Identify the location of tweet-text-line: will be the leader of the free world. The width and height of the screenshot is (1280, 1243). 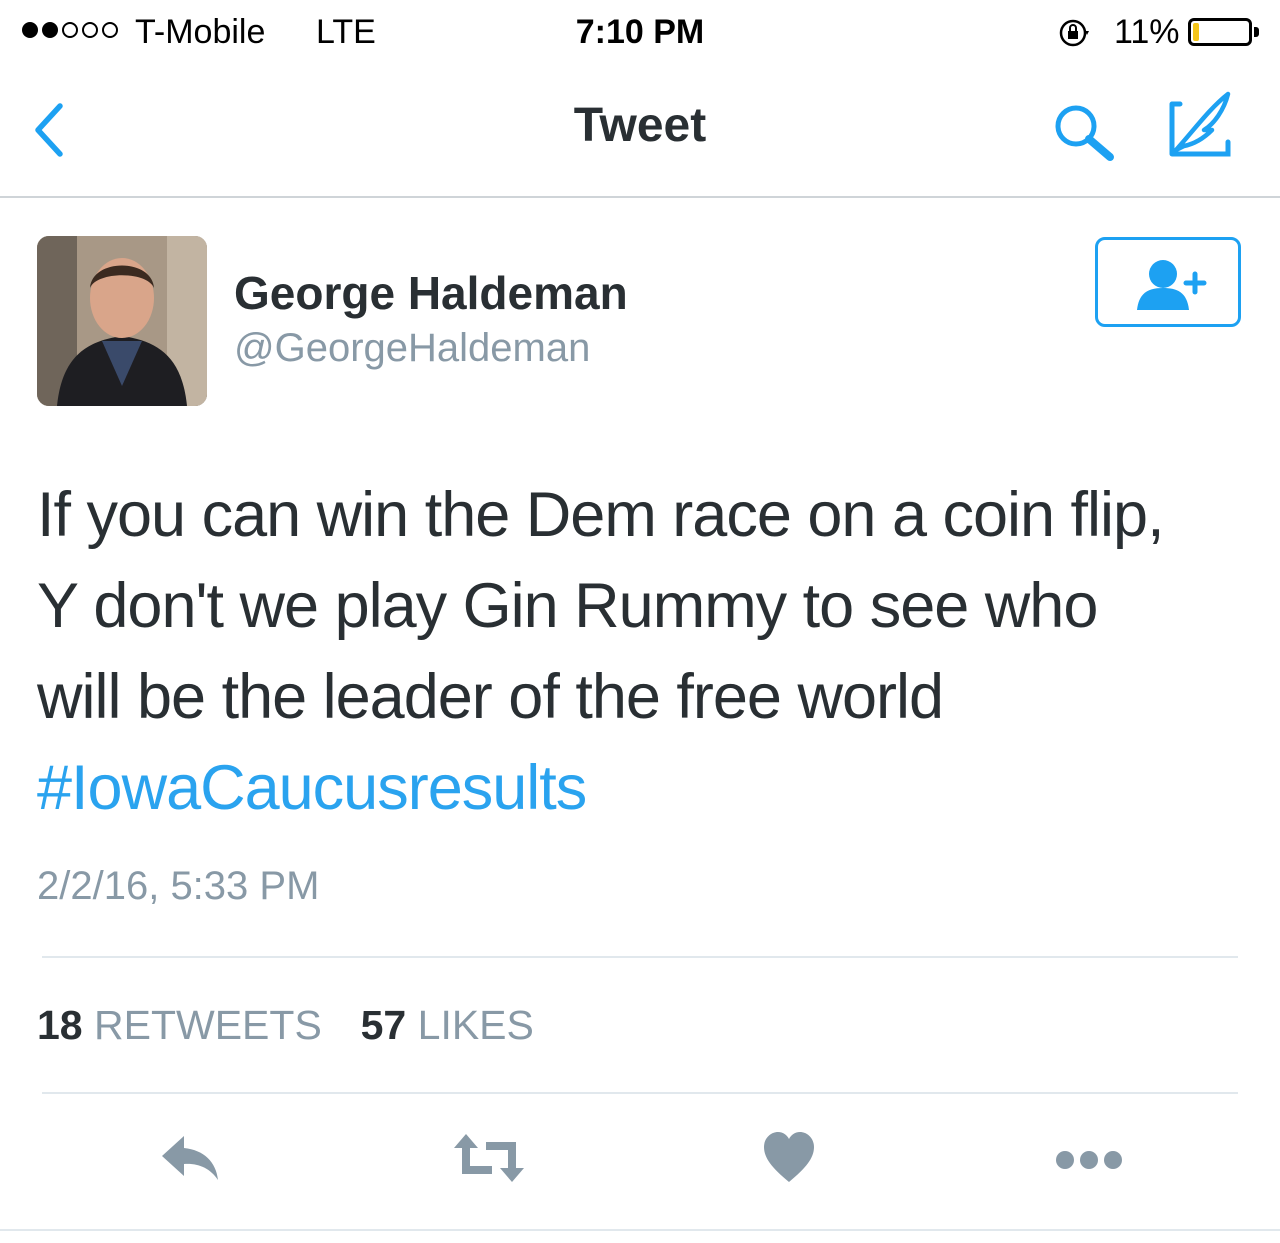
(490, 697).